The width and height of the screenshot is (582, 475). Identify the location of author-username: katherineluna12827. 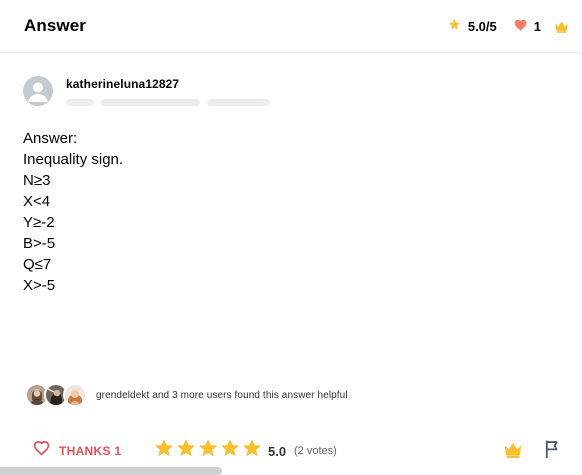
(168, 84).